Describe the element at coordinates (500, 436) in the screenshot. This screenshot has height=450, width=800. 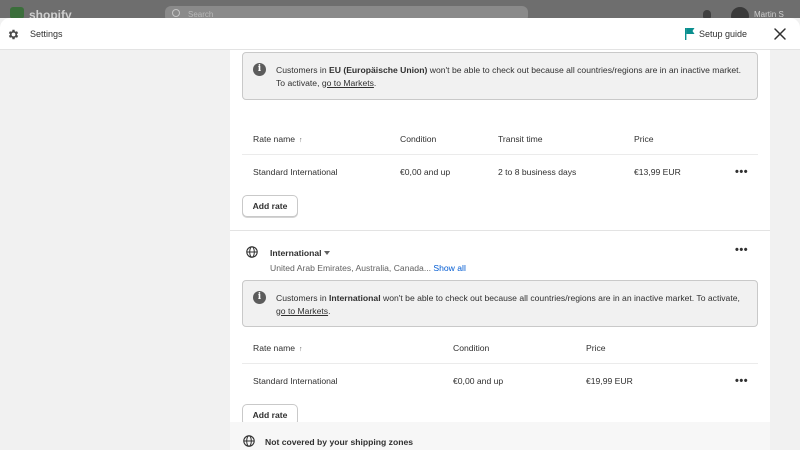
I see `not-covered-section: Not covered by your shipping zones` at that location.